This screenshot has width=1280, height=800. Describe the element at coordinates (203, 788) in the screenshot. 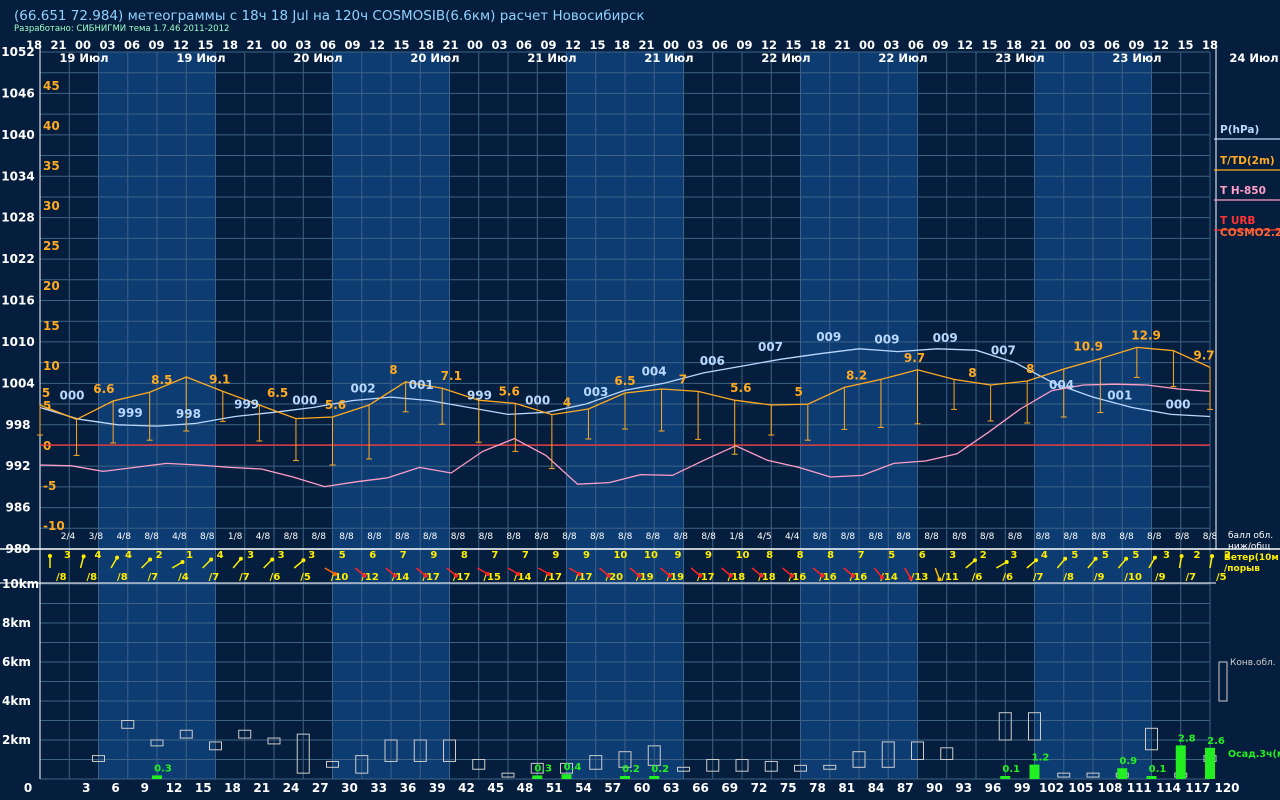

I see `forecast-hour-label: 15` at that location.